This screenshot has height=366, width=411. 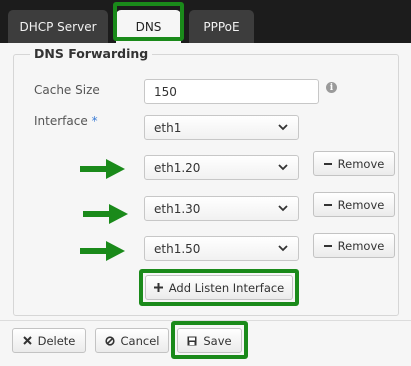 I want to click on tab-label: DNS, so click(x=148, y=26).